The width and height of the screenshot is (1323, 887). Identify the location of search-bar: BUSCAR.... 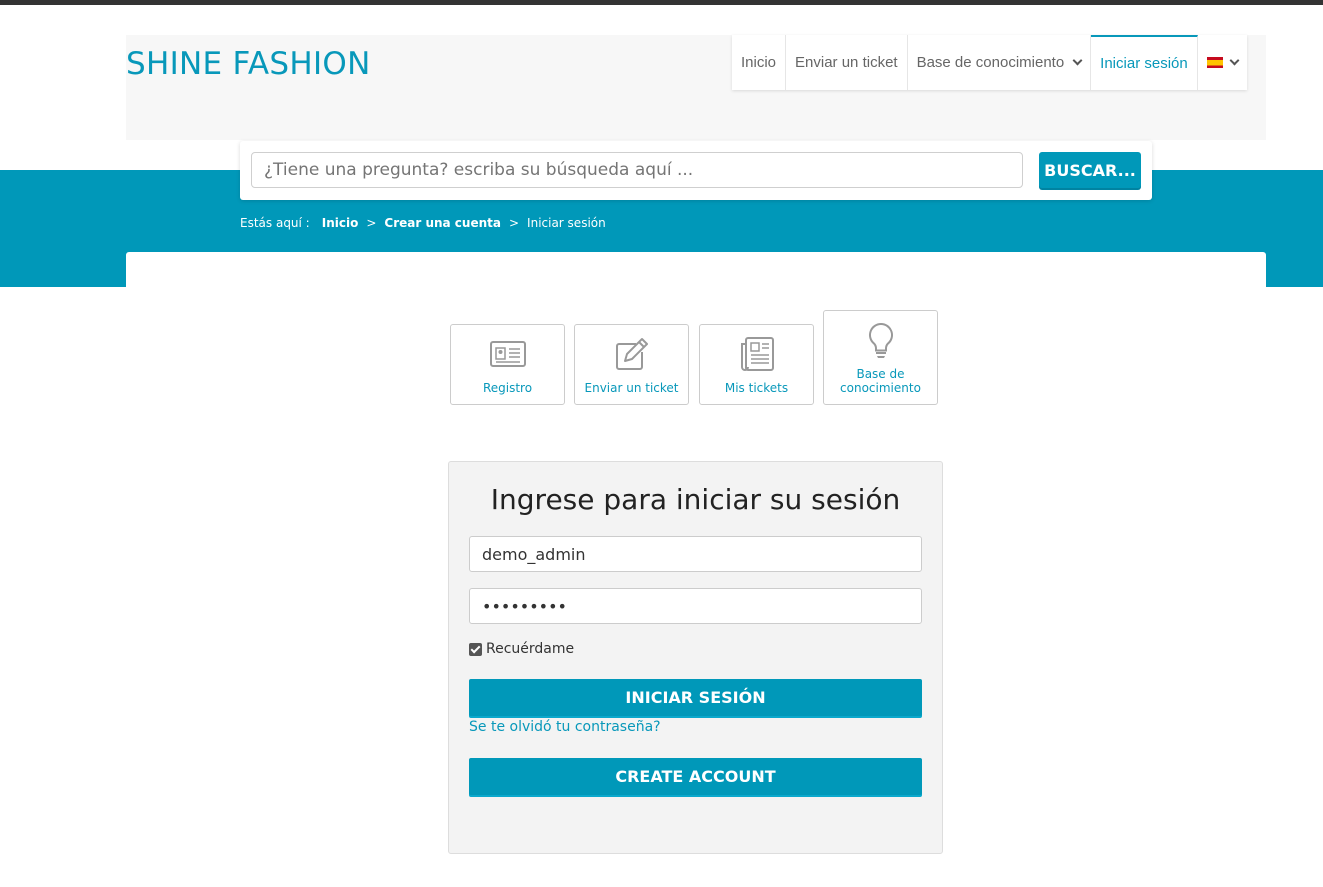
(696, 170).